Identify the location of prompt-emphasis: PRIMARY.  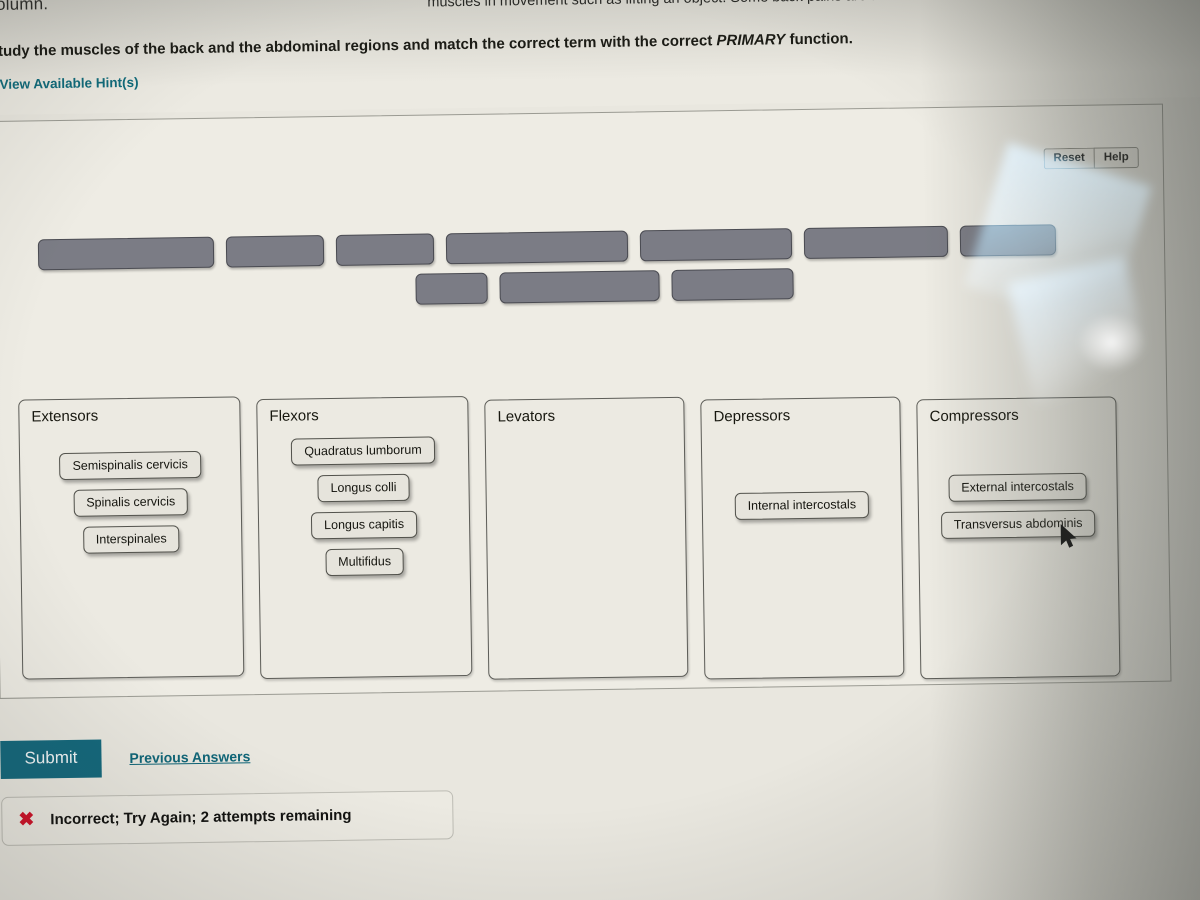
(751, 40).